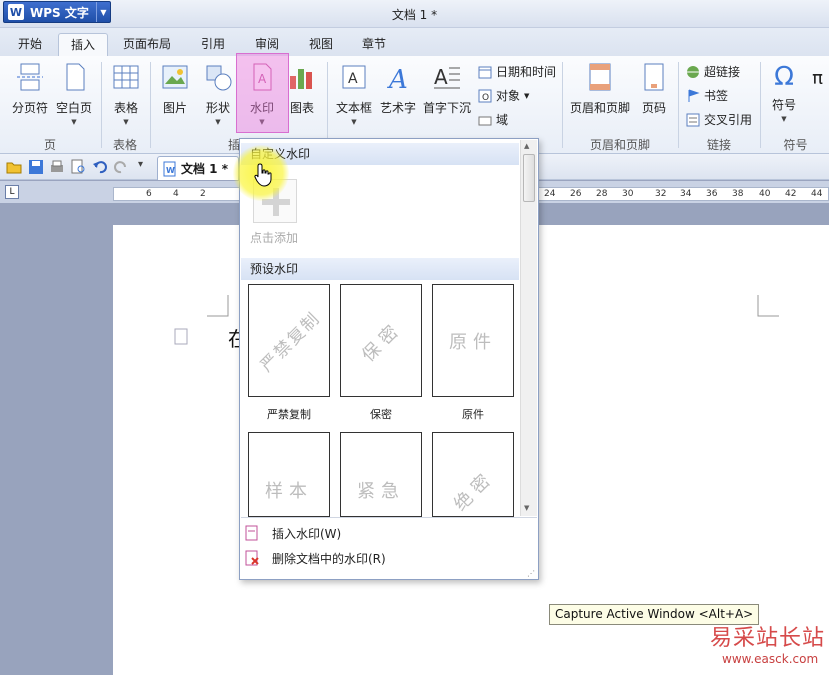  What do you see at coordinates (100, 167) in the screenshot?
I see `undo-icon` at bounding box center [100, 167].